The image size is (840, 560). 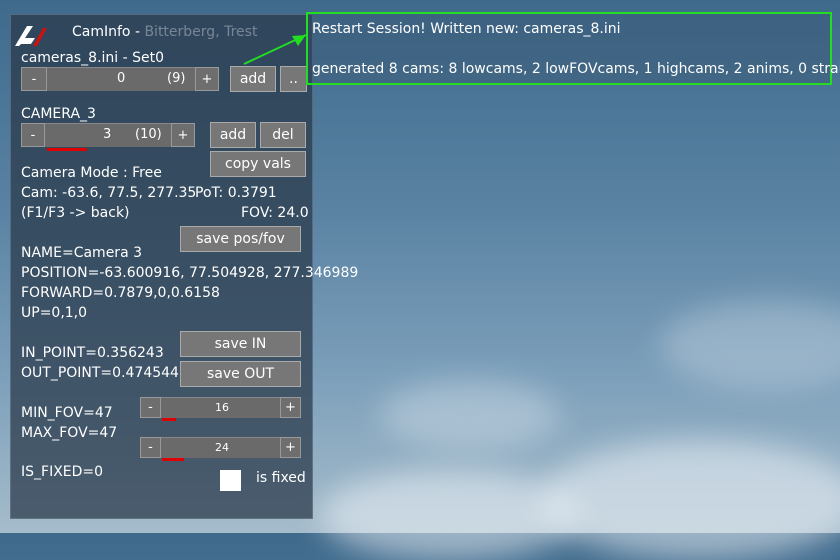 I want to click on add-camera-button: add, so click(x=233, y=135).